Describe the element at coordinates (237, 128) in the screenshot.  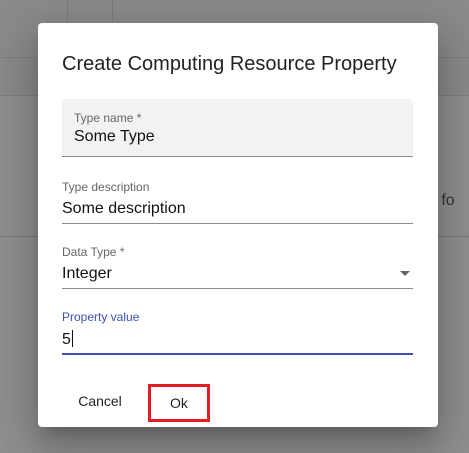
I see `type-name-field: Type name * Some Type` at that location.